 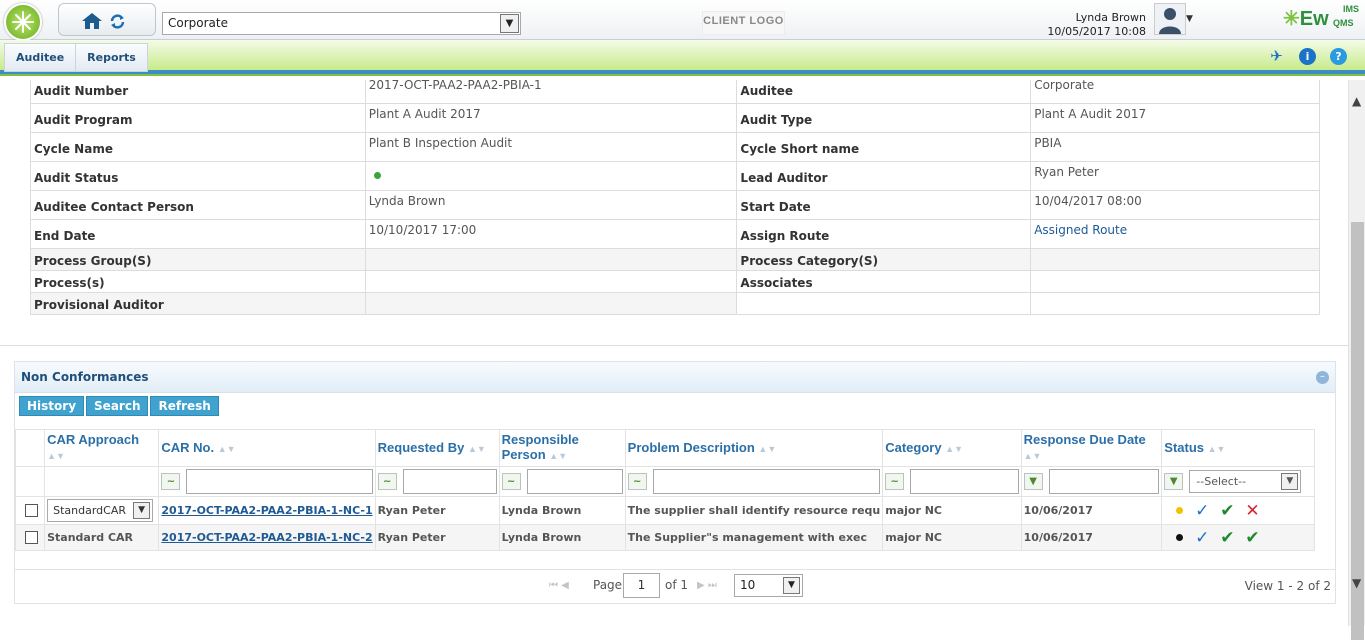 What do you see at coordinates (266, 510) in the screenshot?
I see `car-no-link: 2017-OCT-PAA2-PAA2-PBIA-1-NC-1` at bounding box center [266, 510].